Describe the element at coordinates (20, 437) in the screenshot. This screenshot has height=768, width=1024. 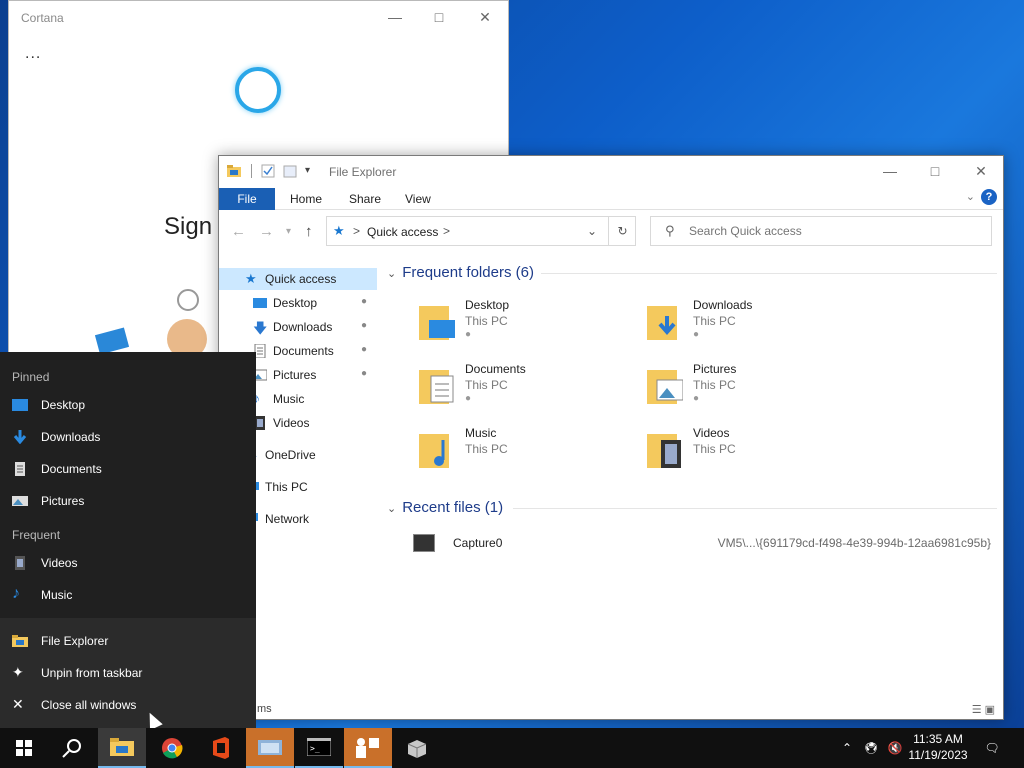
I see `download-arrow-icon` at that location.